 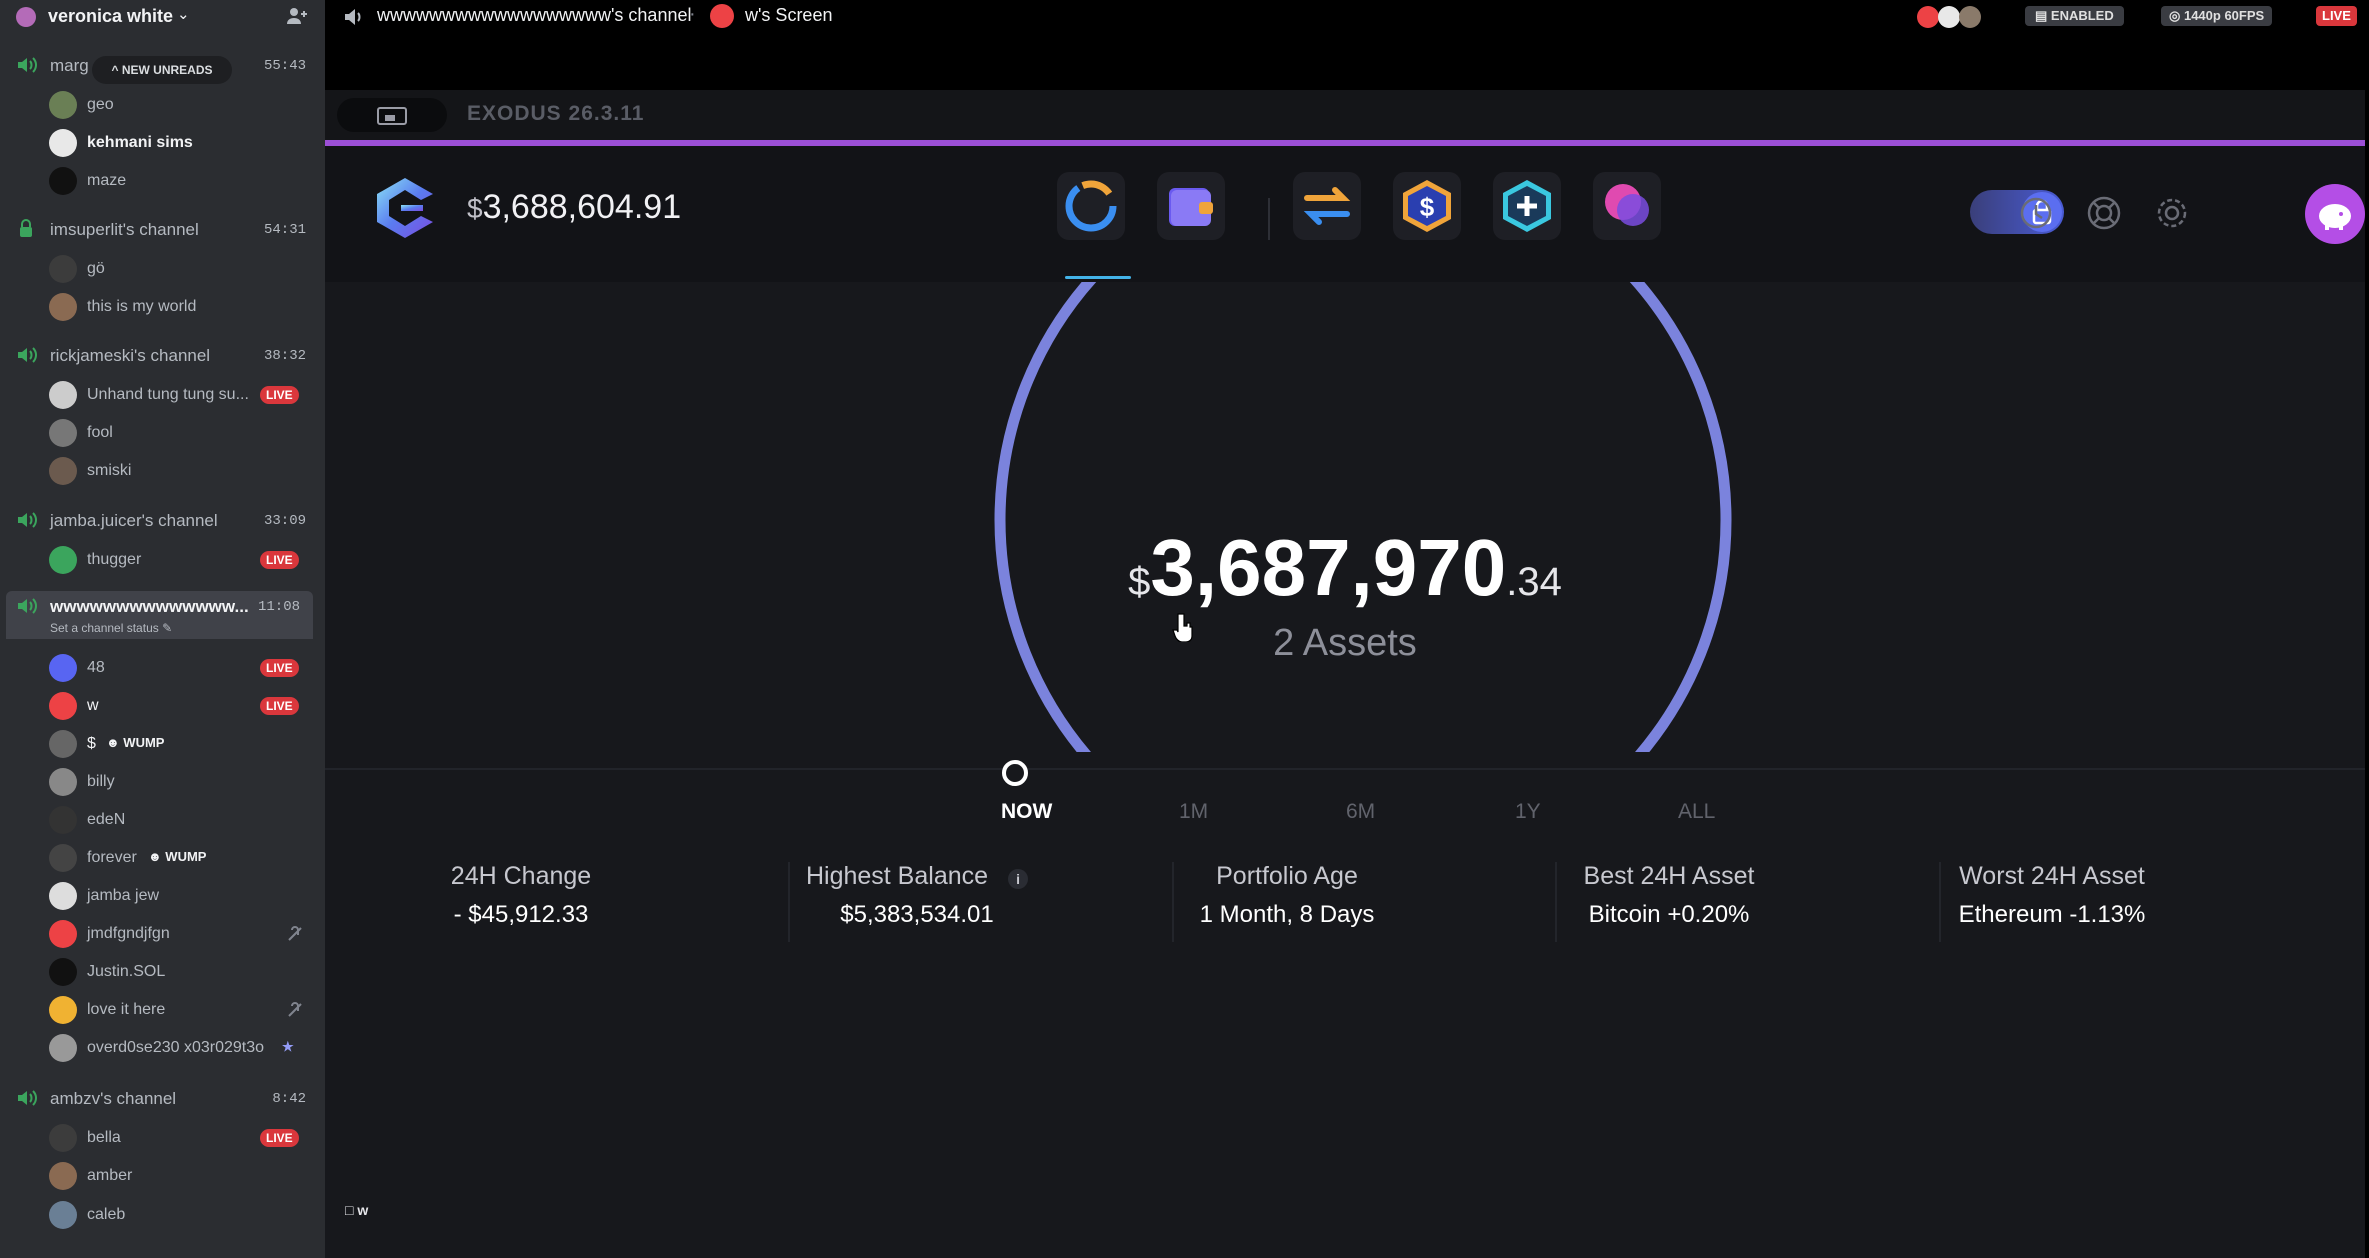 What do you see at coordinates (1287, 902) in the screenshot?
I see `stat-portfolio-age: Portfolio Age 1 Month, 8 Days` at bounding box center [1287, 902].